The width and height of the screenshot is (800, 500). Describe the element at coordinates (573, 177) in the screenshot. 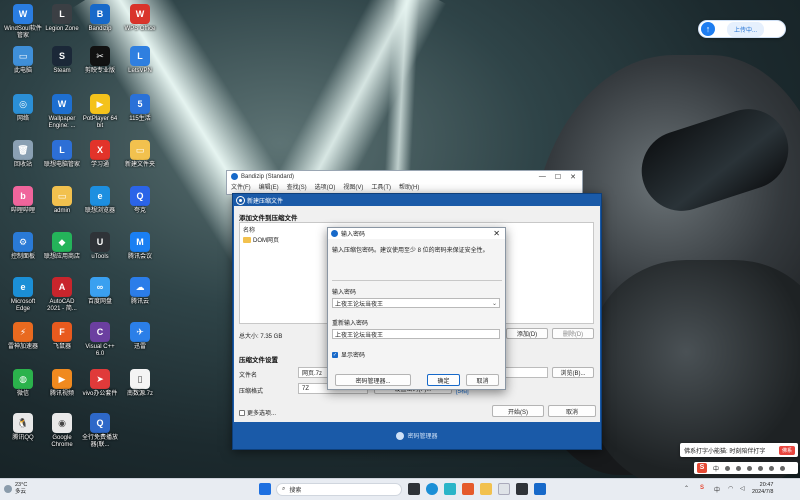

I see `close-button: ✕` at that location.